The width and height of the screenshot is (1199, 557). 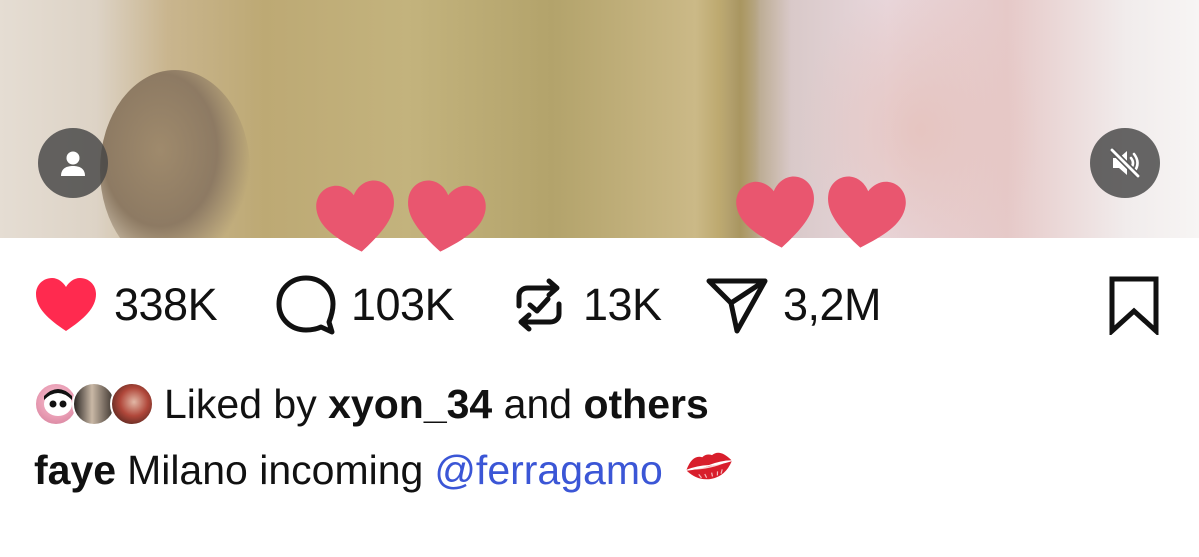 What do you see at coordinates (709, 470) in the screenshot?
I see `kiss-mark-icon` at bounding box center [709, 470].